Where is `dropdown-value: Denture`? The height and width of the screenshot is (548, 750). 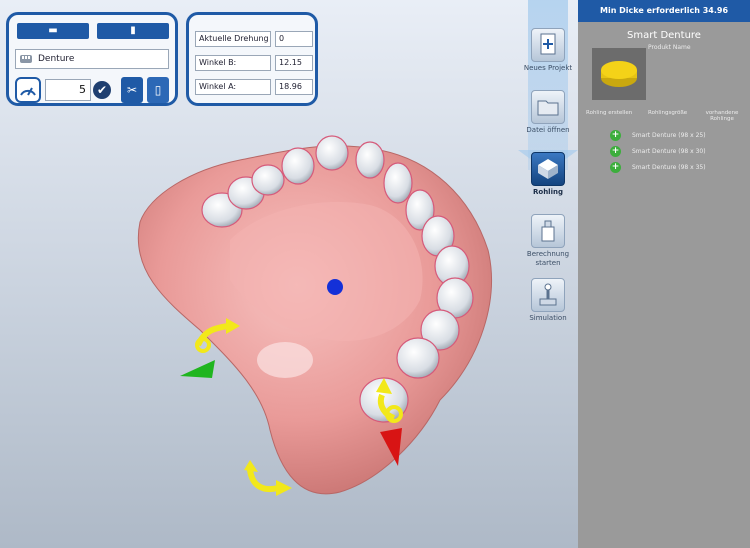
dropdown-value: Denture is located at coordinates (56, 59).